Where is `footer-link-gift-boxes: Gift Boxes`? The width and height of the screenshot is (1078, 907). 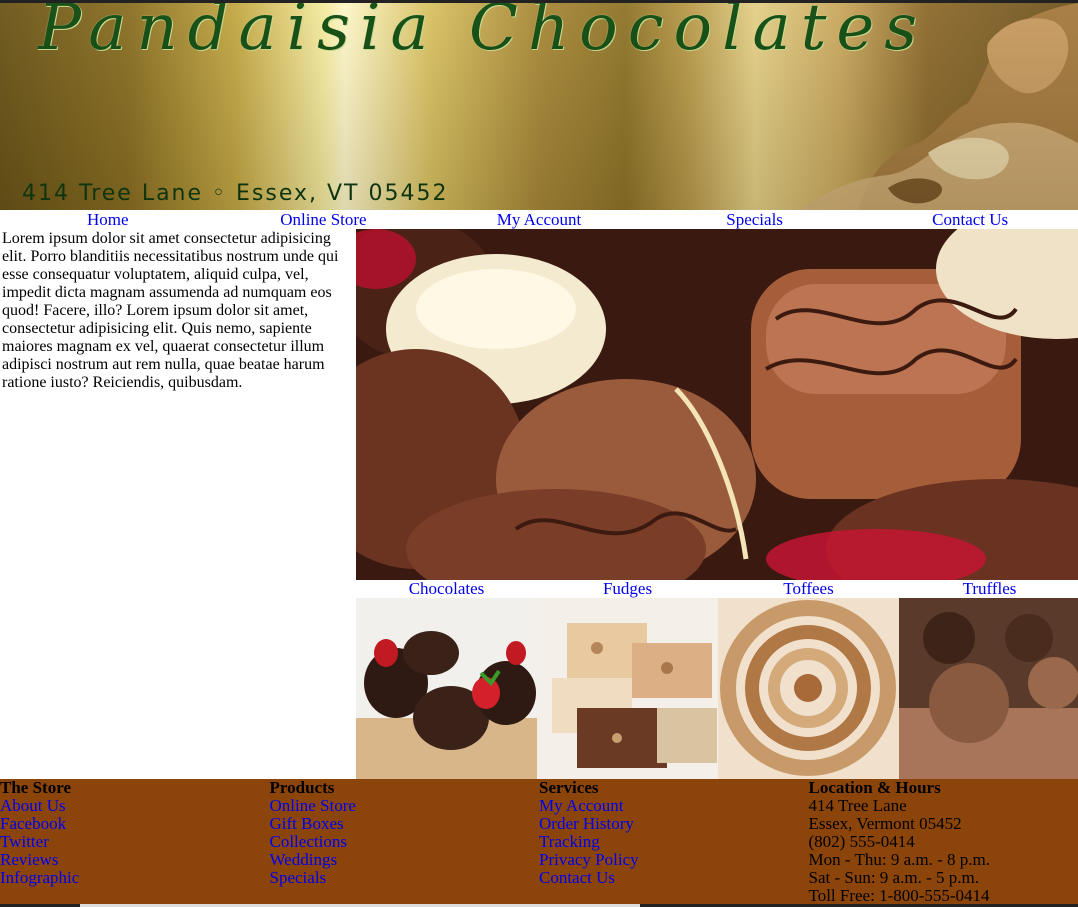 footer-link-gift-boxes: Gift Boxes is located at coordinates (405, 824).